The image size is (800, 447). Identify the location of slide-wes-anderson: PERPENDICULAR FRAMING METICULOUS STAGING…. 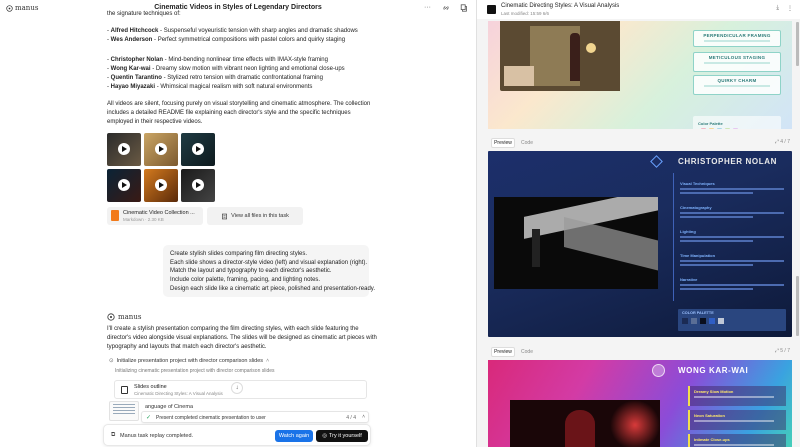
(640, 75).